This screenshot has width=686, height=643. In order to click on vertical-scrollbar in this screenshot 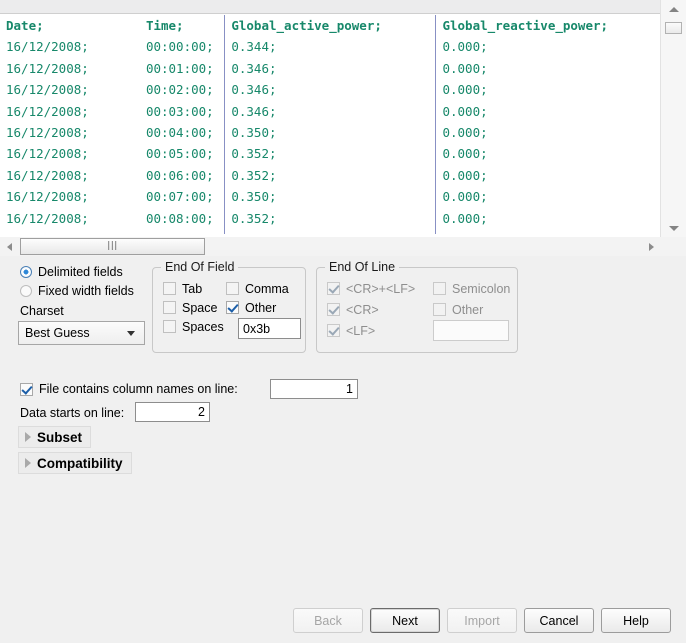, I will do `click(673, 118)`.